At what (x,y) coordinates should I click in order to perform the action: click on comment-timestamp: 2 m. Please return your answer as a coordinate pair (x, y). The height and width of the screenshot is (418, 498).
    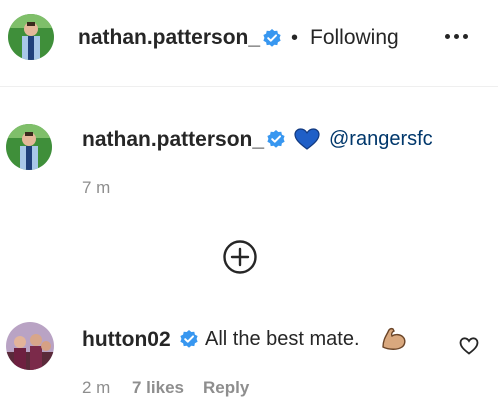
    Looking at the image, I should click on (96, 387).